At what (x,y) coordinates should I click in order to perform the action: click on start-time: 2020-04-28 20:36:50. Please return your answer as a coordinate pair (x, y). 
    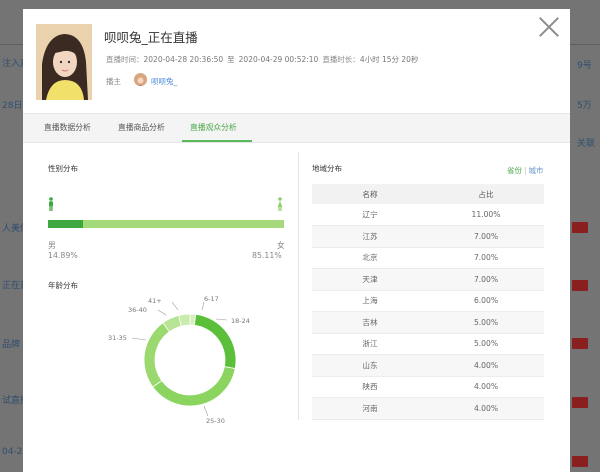
    Looking at the image, I should click on (183, 59).